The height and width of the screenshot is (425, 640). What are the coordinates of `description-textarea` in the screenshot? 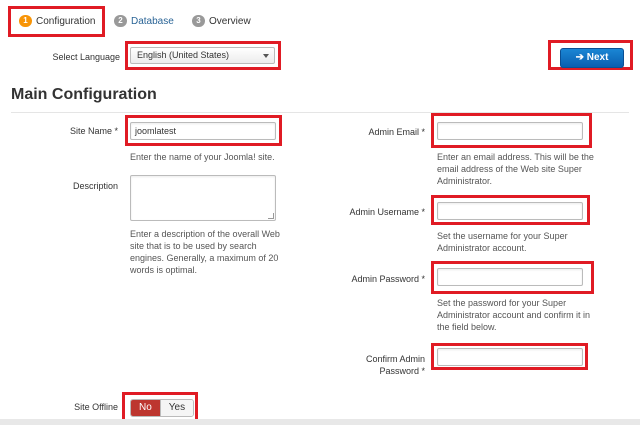 It's located at (203, 198).